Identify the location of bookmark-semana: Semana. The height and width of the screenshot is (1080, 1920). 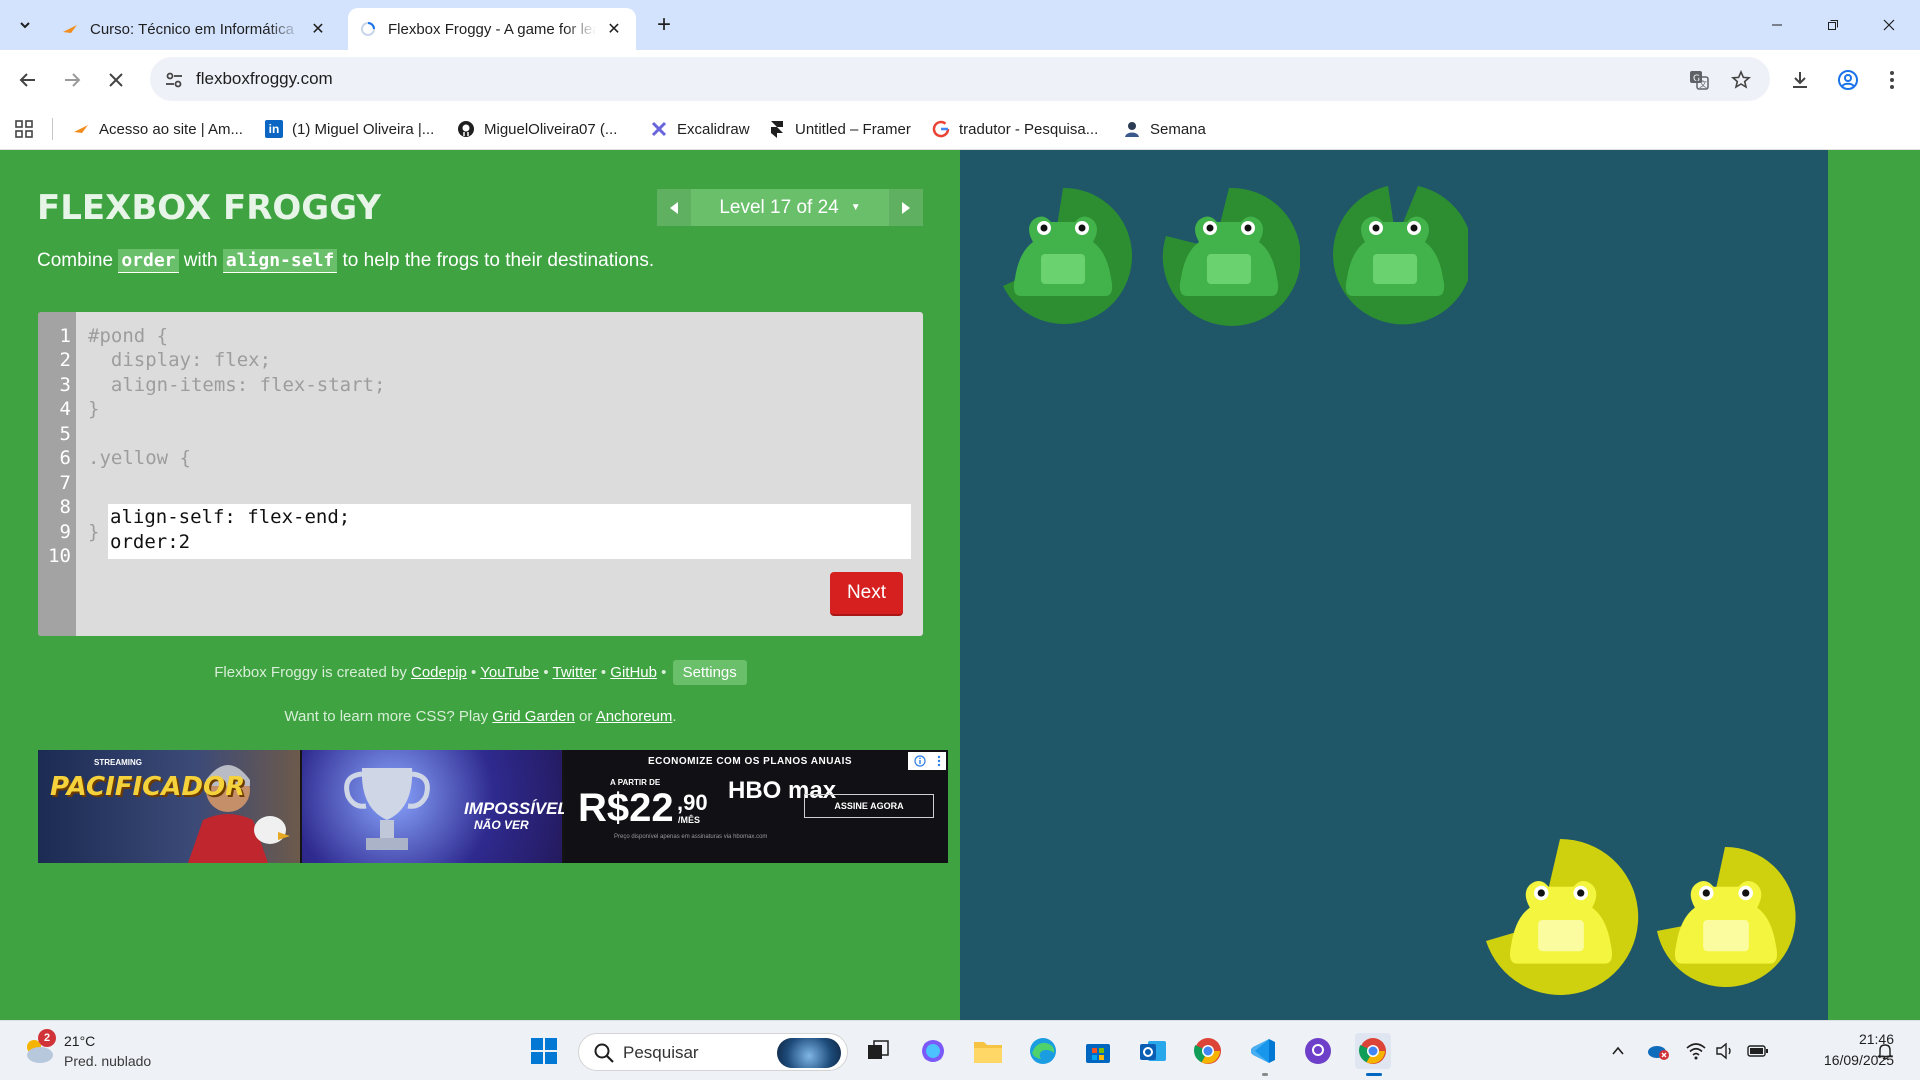
(1164, 129).